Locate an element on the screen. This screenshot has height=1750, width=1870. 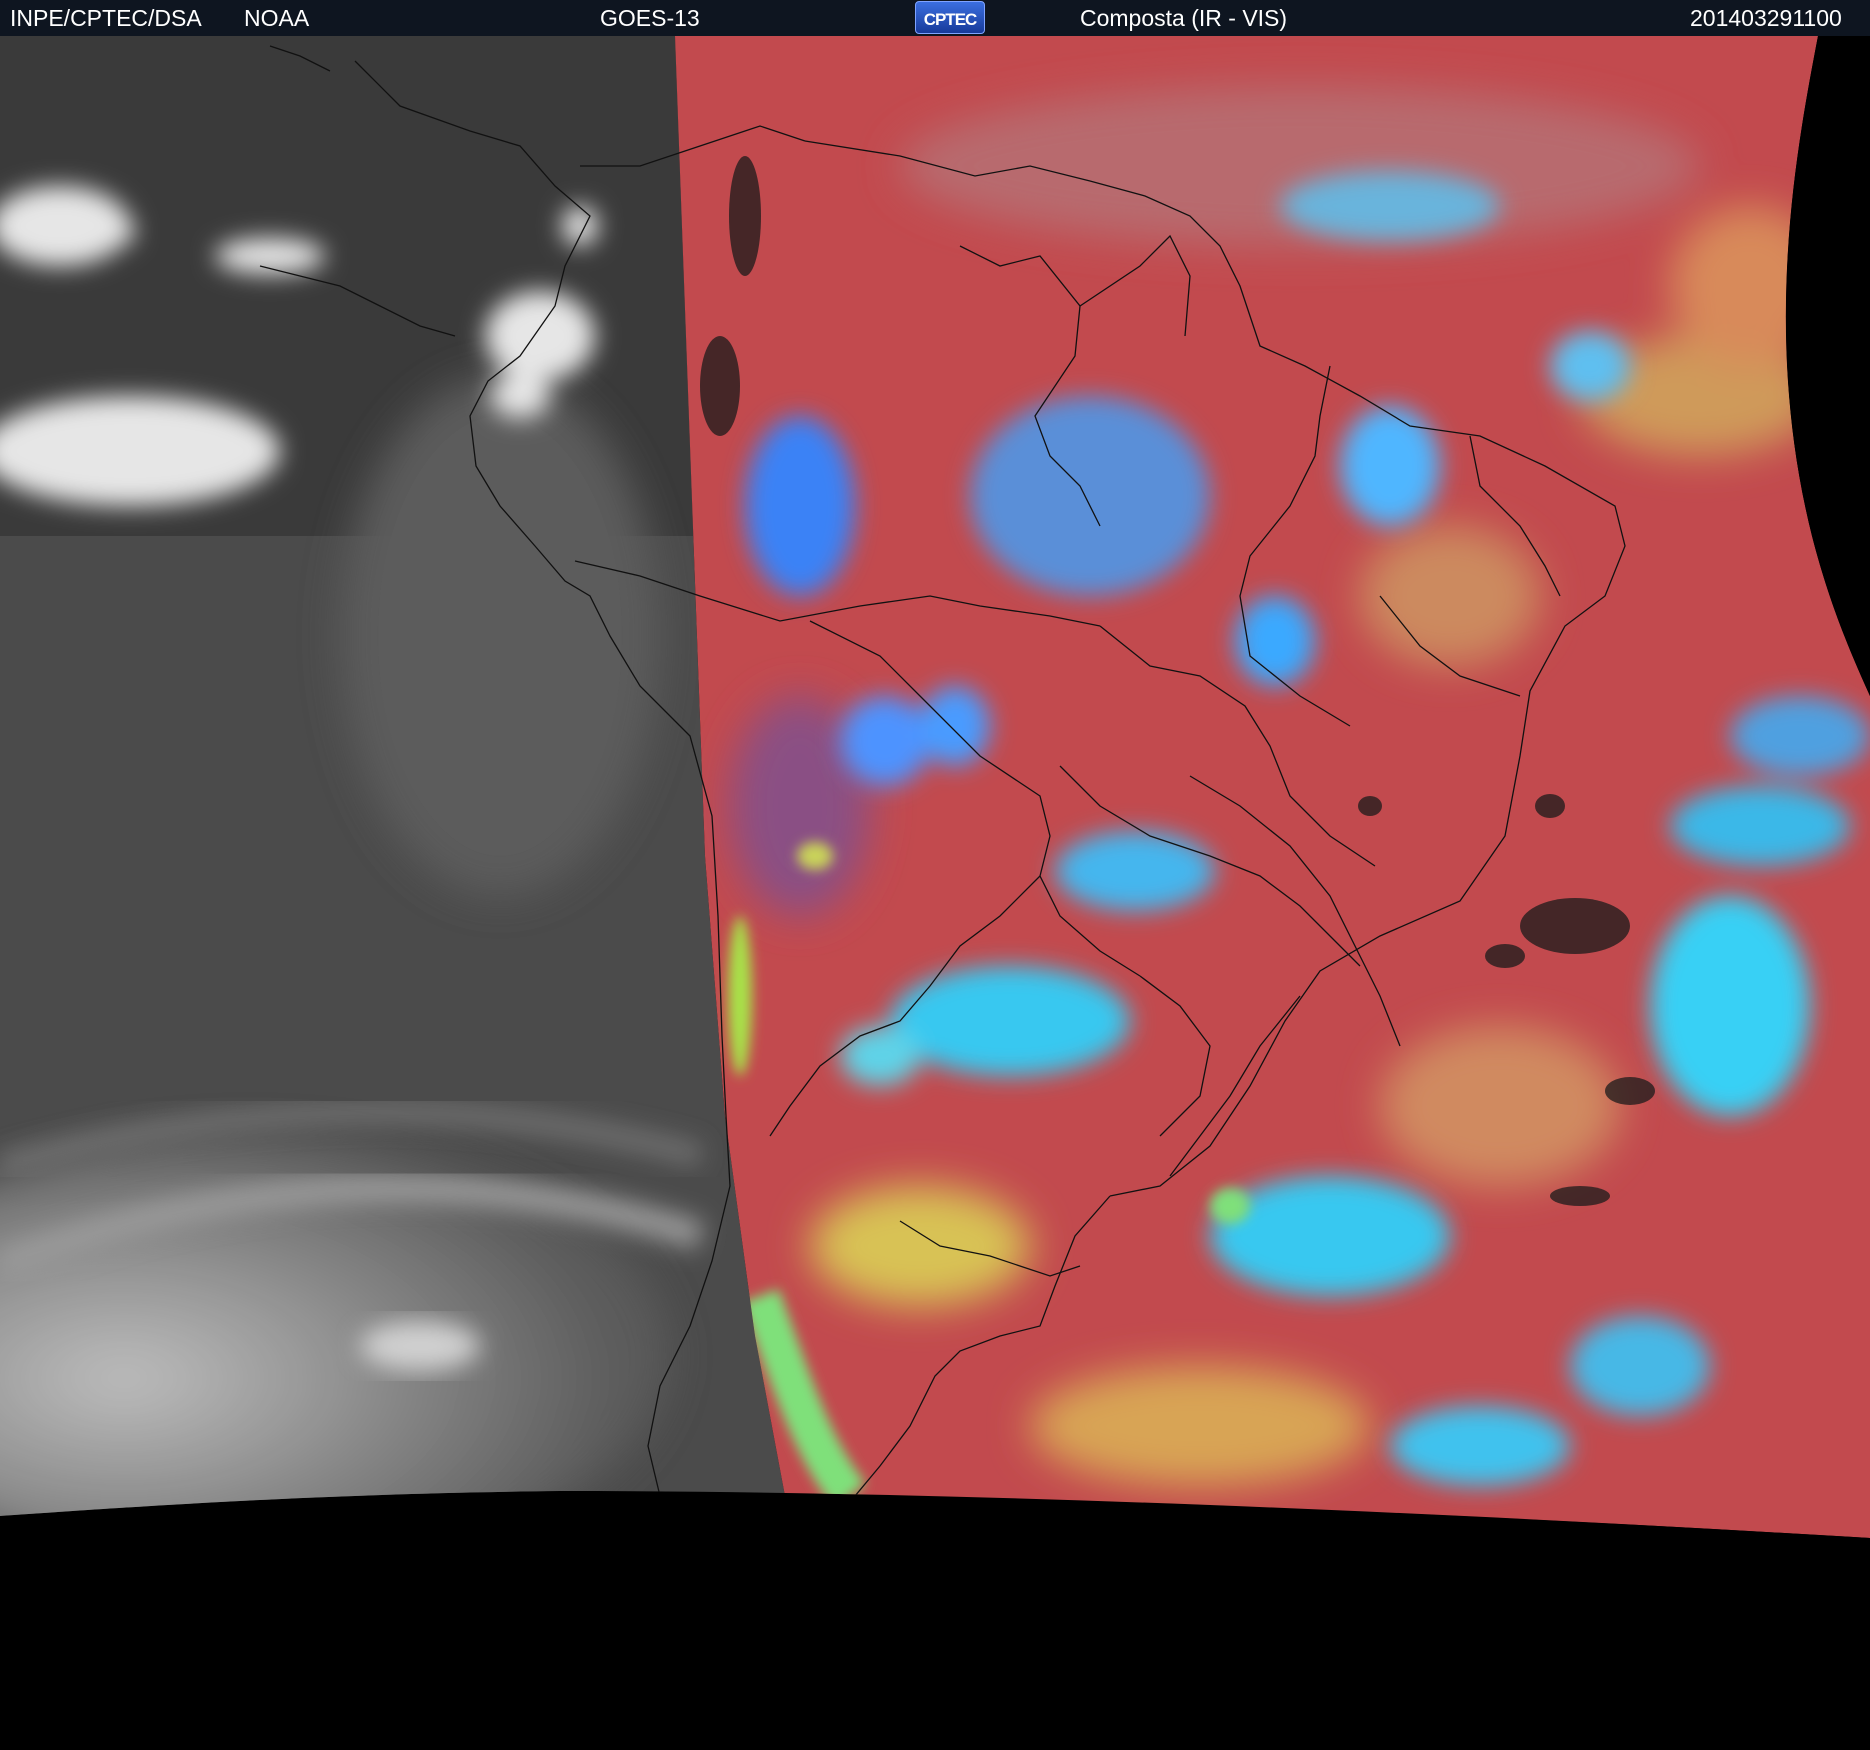
product-label: Composta (IR - VIS) is located at coordinates (1184, 18).